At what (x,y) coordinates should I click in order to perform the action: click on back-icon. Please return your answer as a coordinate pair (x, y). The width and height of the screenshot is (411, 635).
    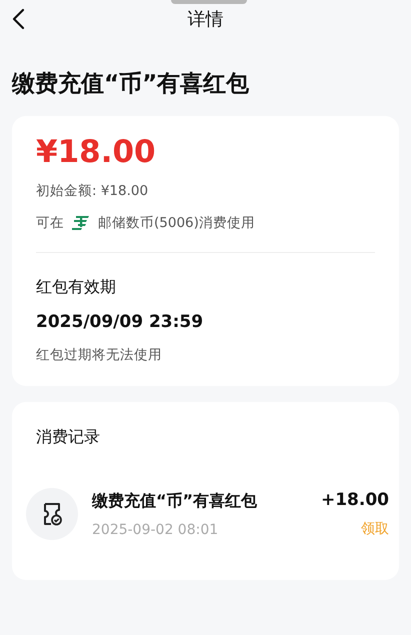
    Looking at the image, I should click on (18, 19).